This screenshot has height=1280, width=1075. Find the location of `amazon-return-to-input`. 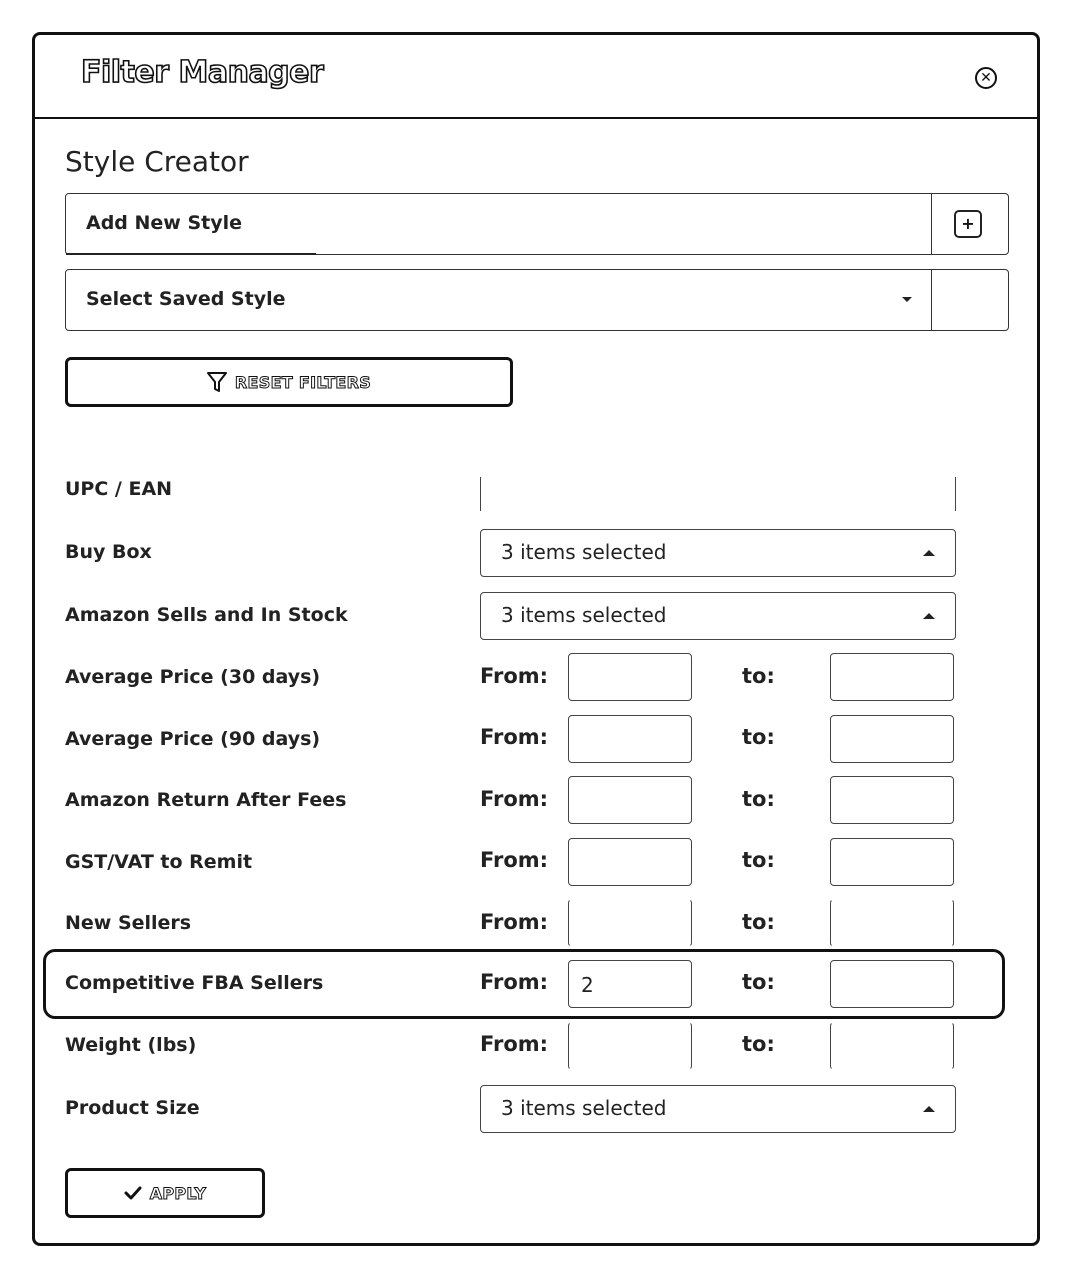

amazon-return-to-input is located at coordinates (892, 800).